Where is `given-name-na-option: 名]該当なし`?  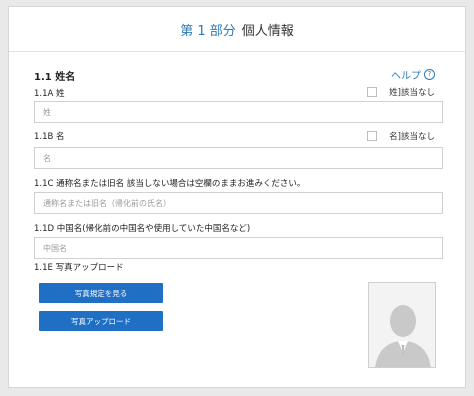
given-name-na-option: 名]該当なし is located at coordinates (401, 136).